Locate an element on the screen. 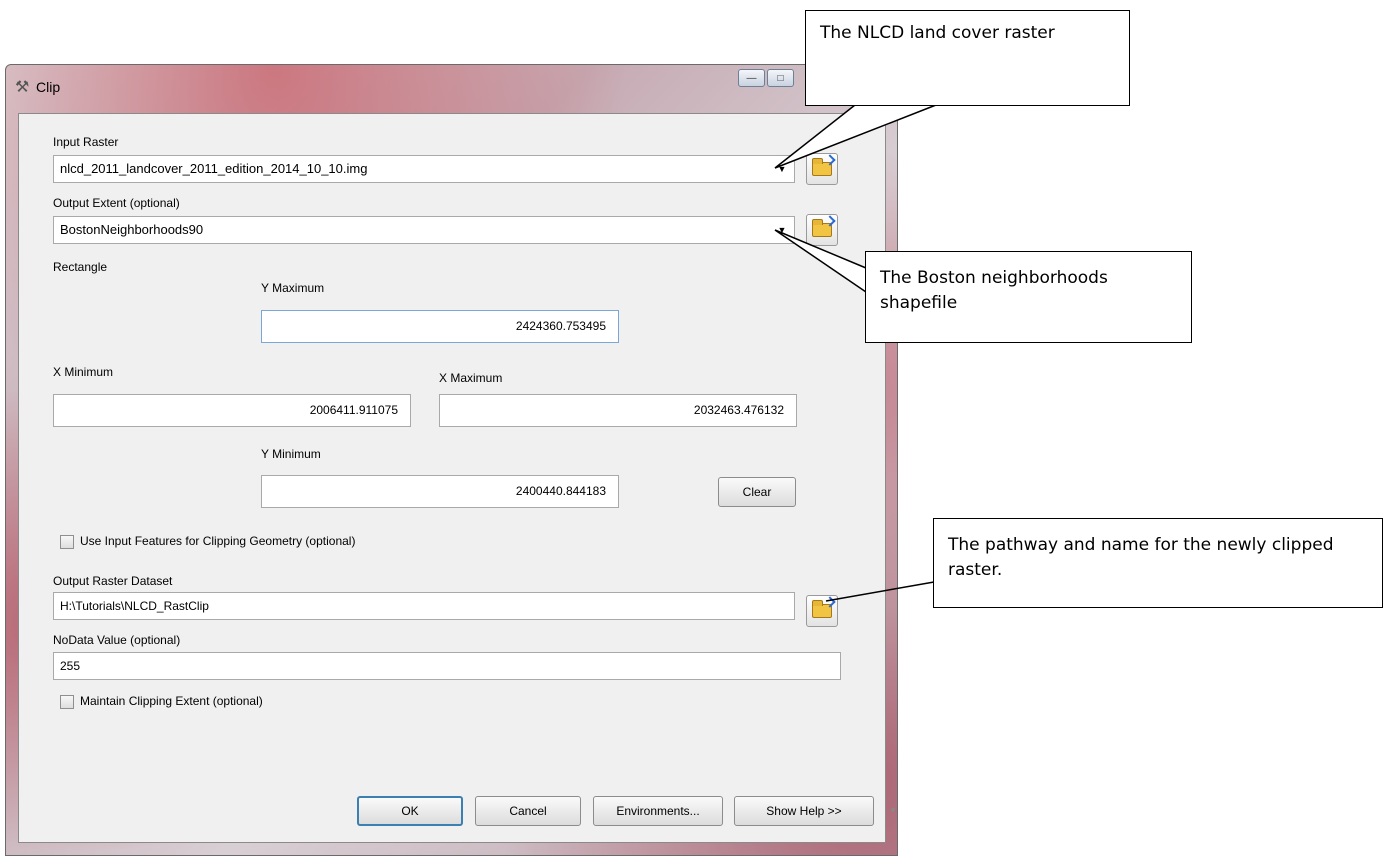 The width and height of the screenshot is (1393, 856). nodata-label: NoData Value (optional) is located at coordinates (117, 640).